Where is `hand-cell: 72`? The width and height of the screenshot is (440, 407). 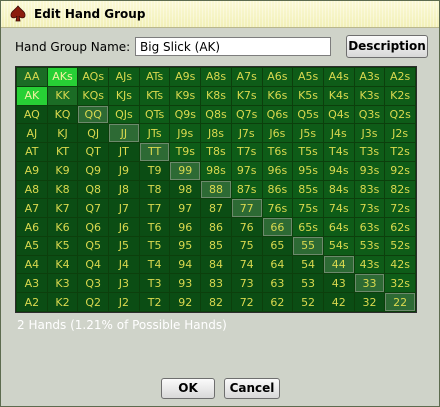
hand-cell: 72 is located at coordinates (246, 302).